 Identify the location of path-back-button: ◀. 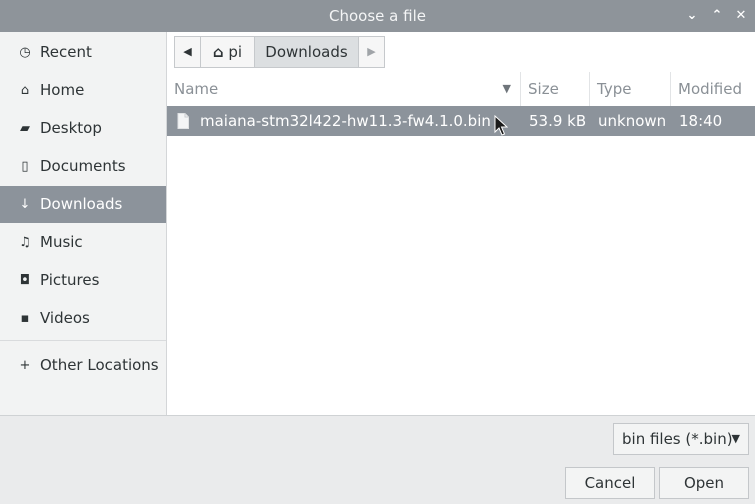
(187, 52).